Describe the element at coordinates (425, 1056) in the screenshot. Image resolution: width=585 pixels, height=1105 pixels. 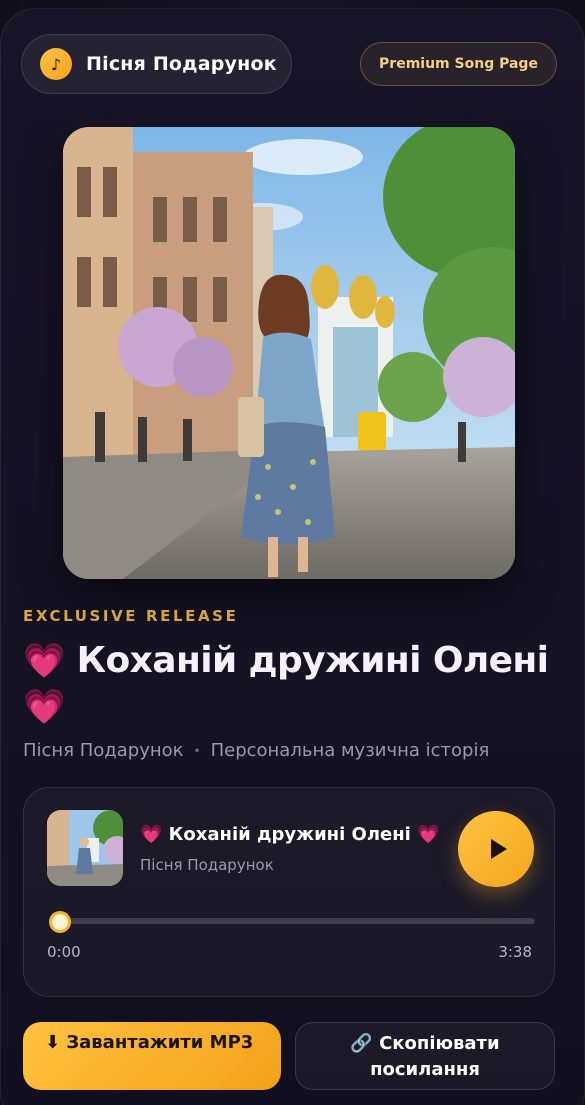
I see `copy-link-button: 🔗 Скопіювати посилання` at that location.